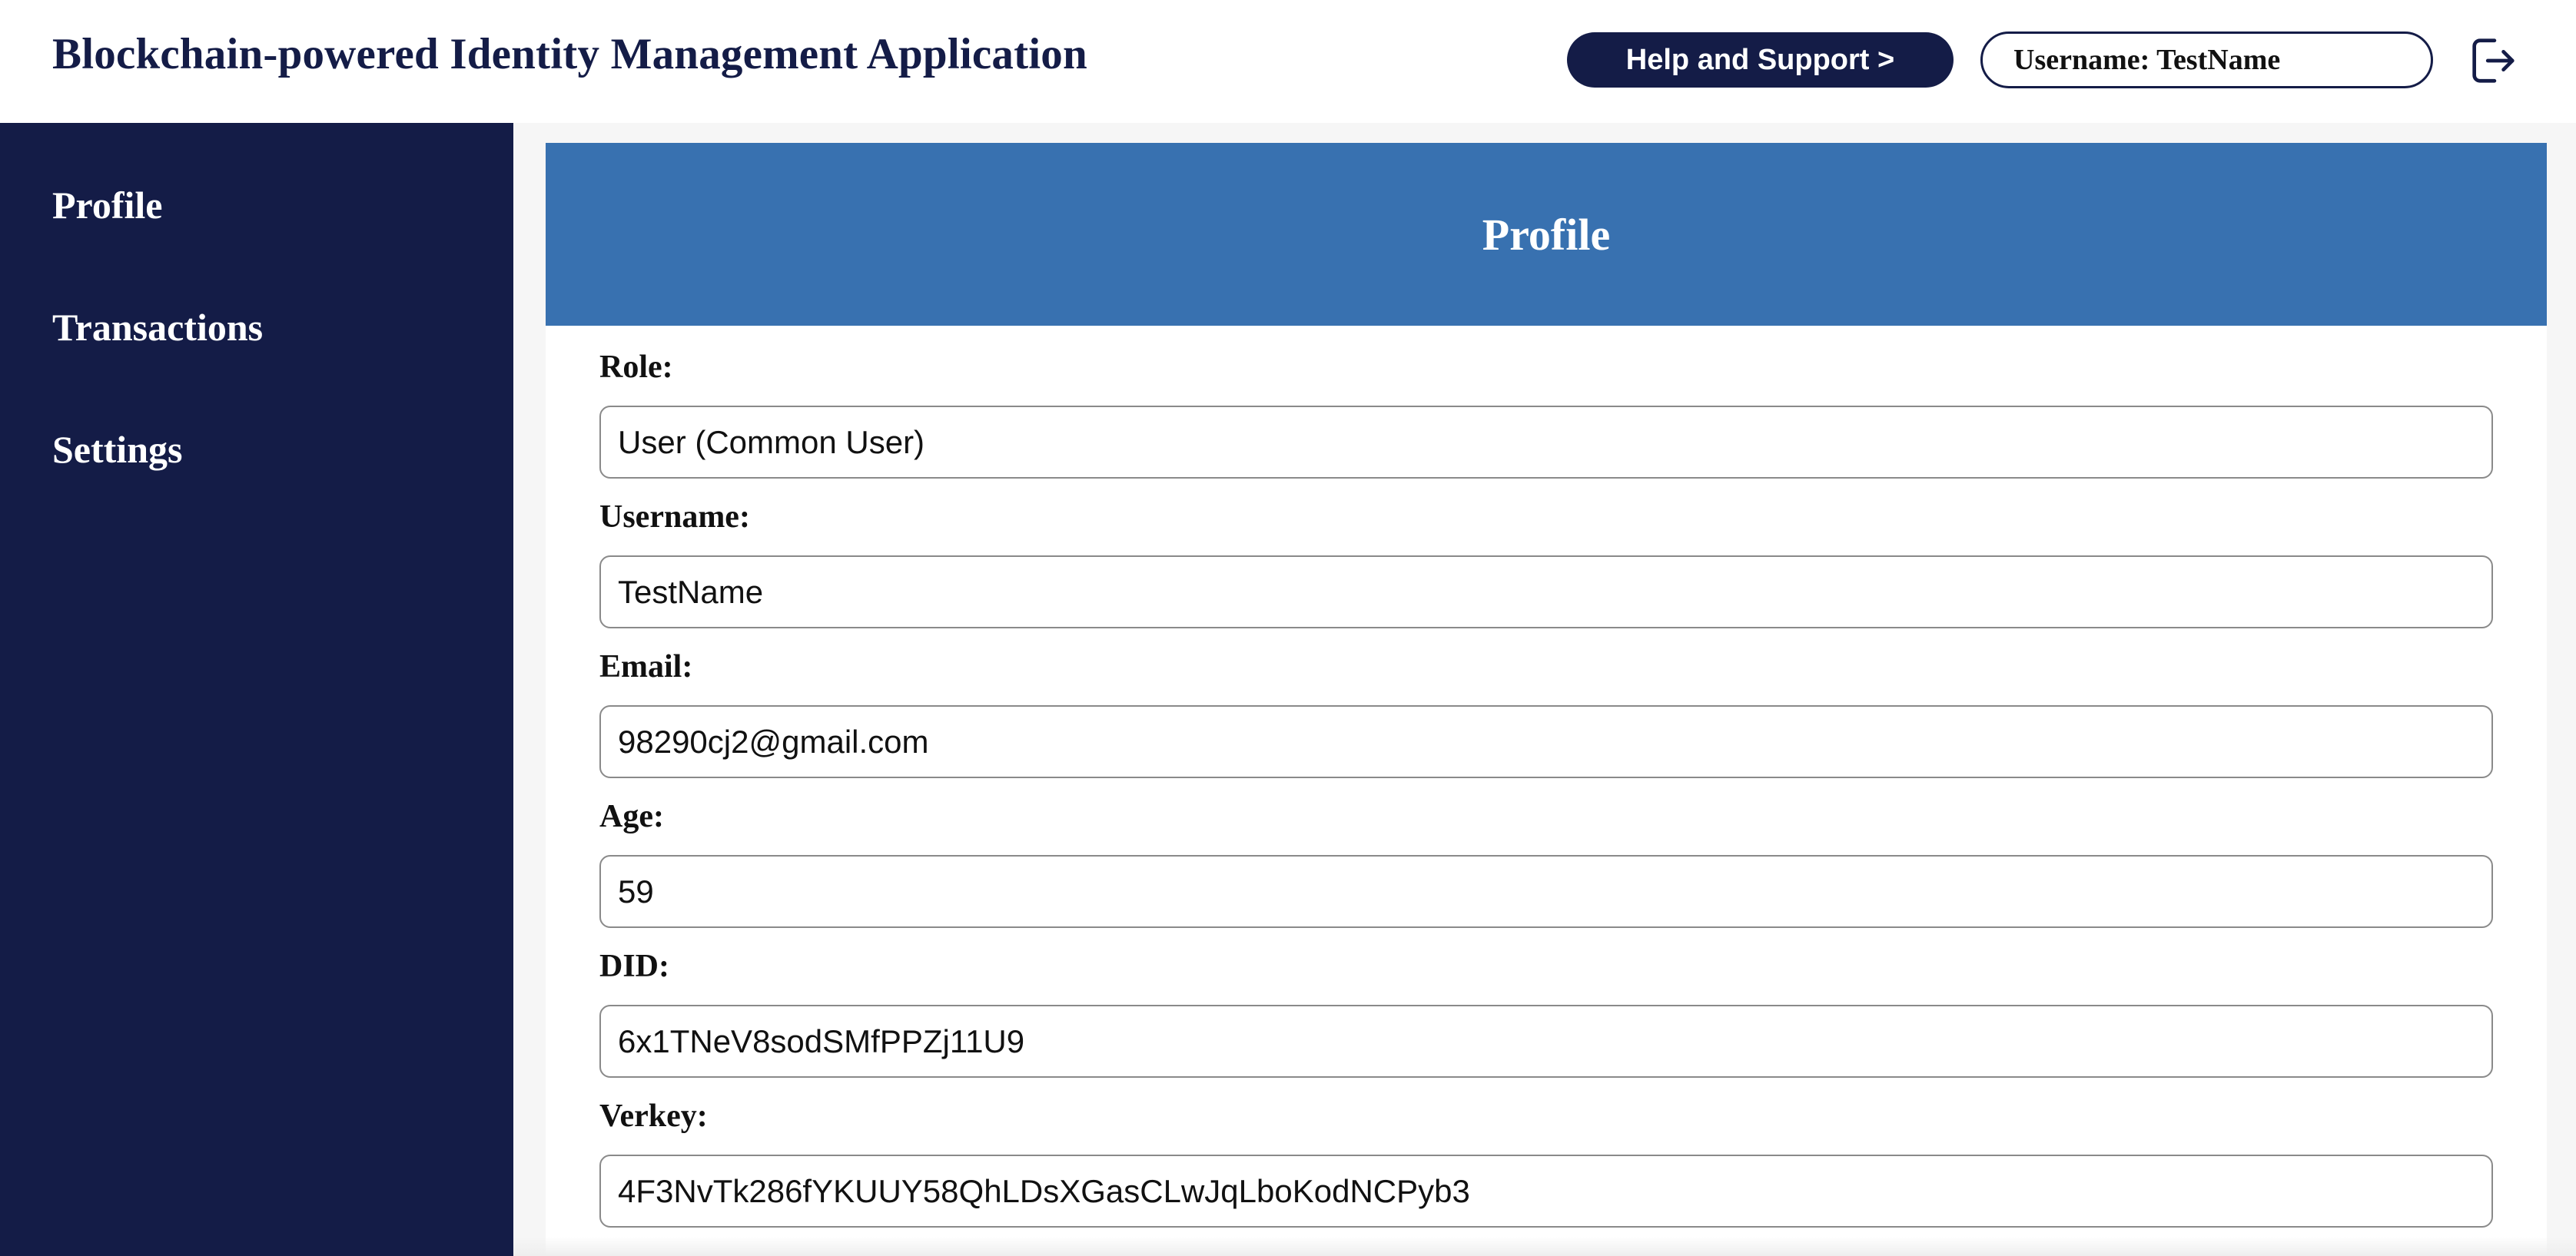 The height and width of the screenshot is (1256, 2576). I want to click on role-field, so click(1546, 442).